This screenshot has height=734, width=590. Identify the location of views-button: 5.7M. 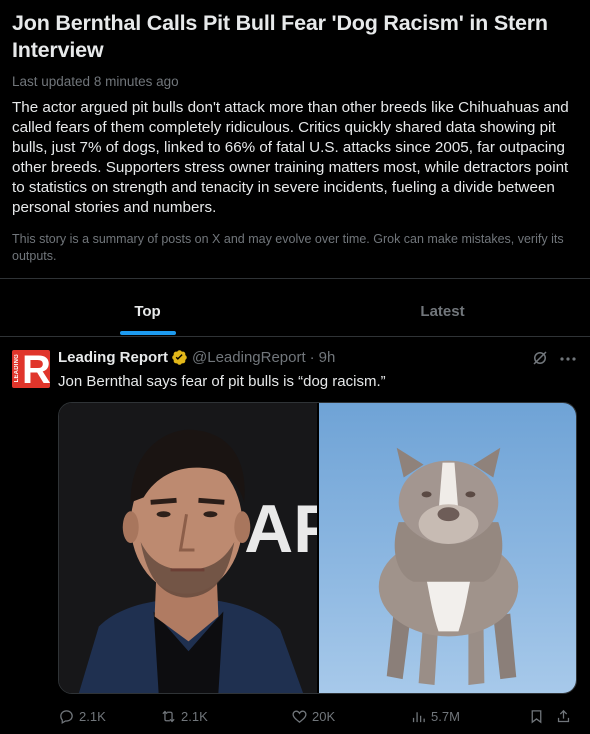
(435, 716).